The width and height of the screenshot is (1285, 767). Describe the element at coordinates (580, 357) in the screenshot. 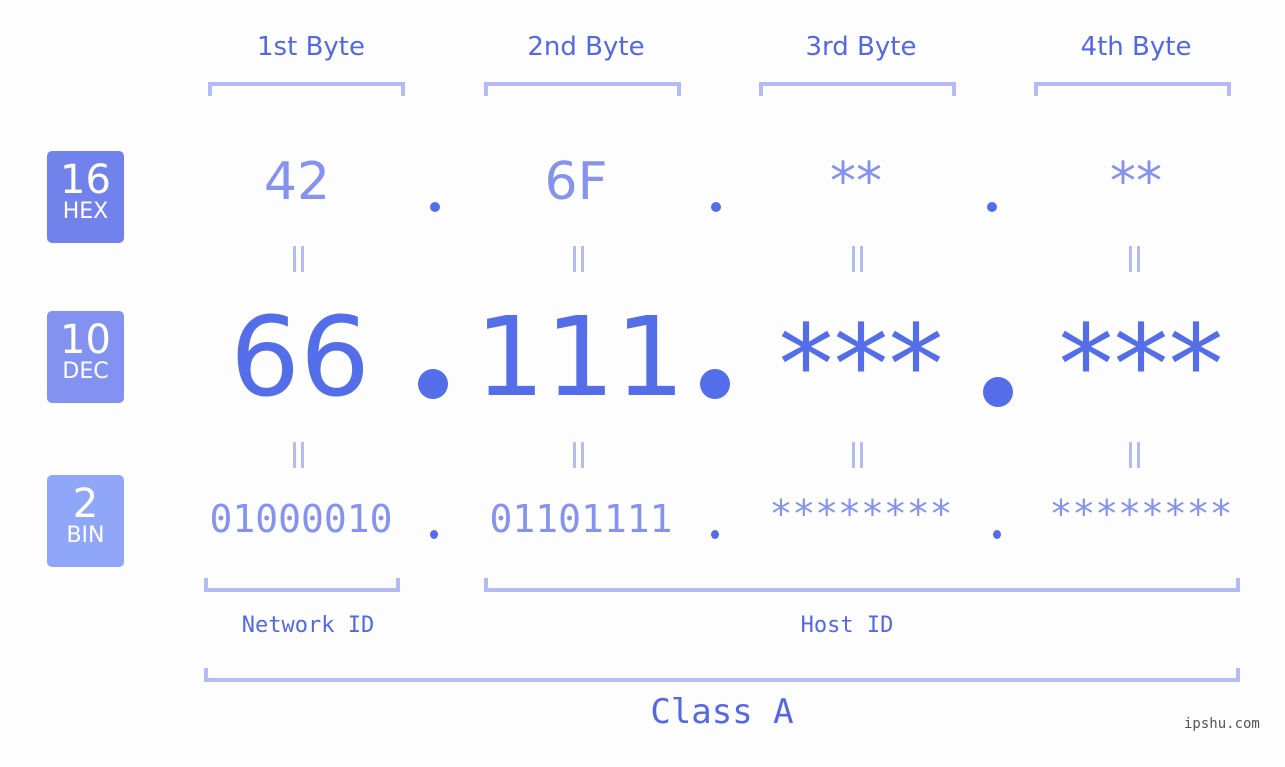

I see `dec-value-2: 111` at that location.